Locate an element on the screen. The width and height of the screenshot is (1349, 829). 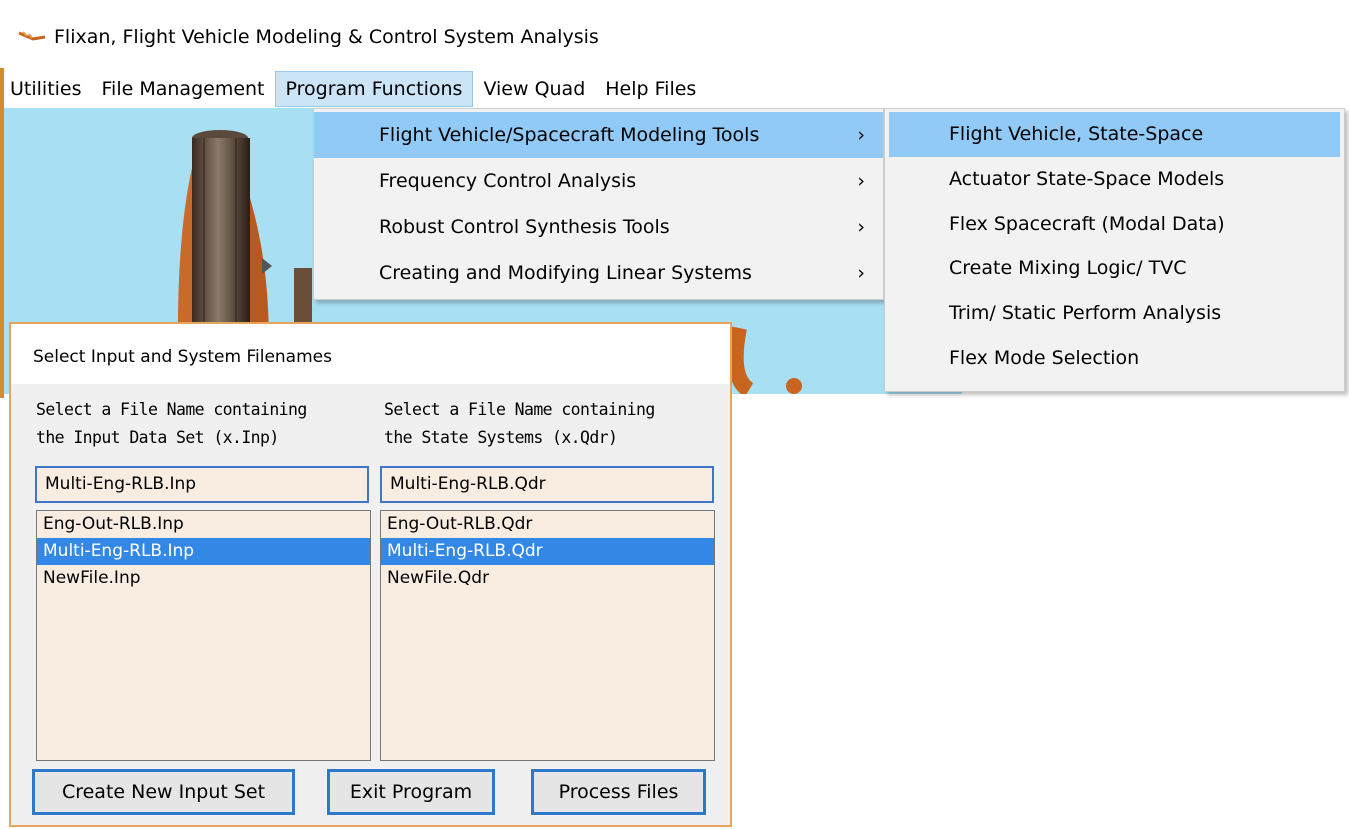
submenu-item-create-mixing-logic: Create Mixing Logic/ TVC is located at coordinates (1114, 268).